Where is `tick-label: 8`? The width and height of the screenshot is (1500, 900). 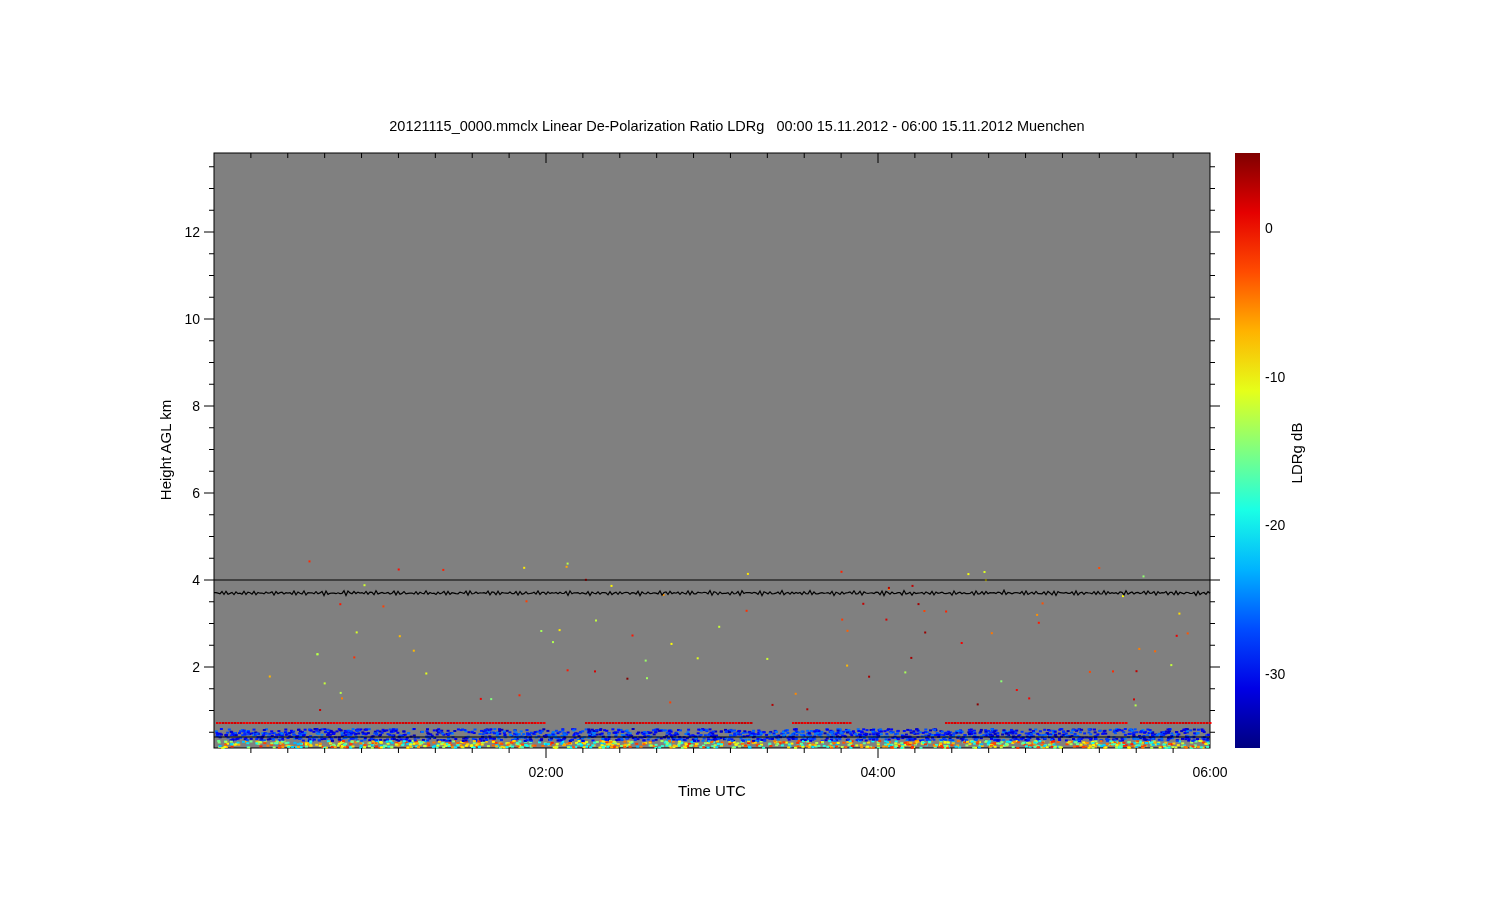 tick-label: 8 is located at coordinates (196, 406).